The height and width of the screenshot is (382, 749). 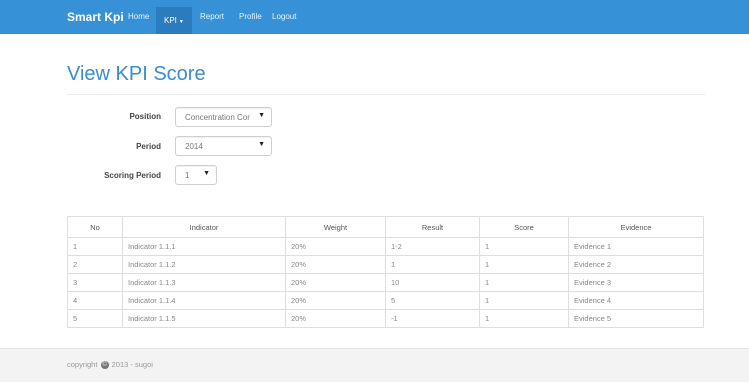 What do you see at coordinates (386, 94) in the screenshot?
I see `title-divider` at bounding box center [386, 94].